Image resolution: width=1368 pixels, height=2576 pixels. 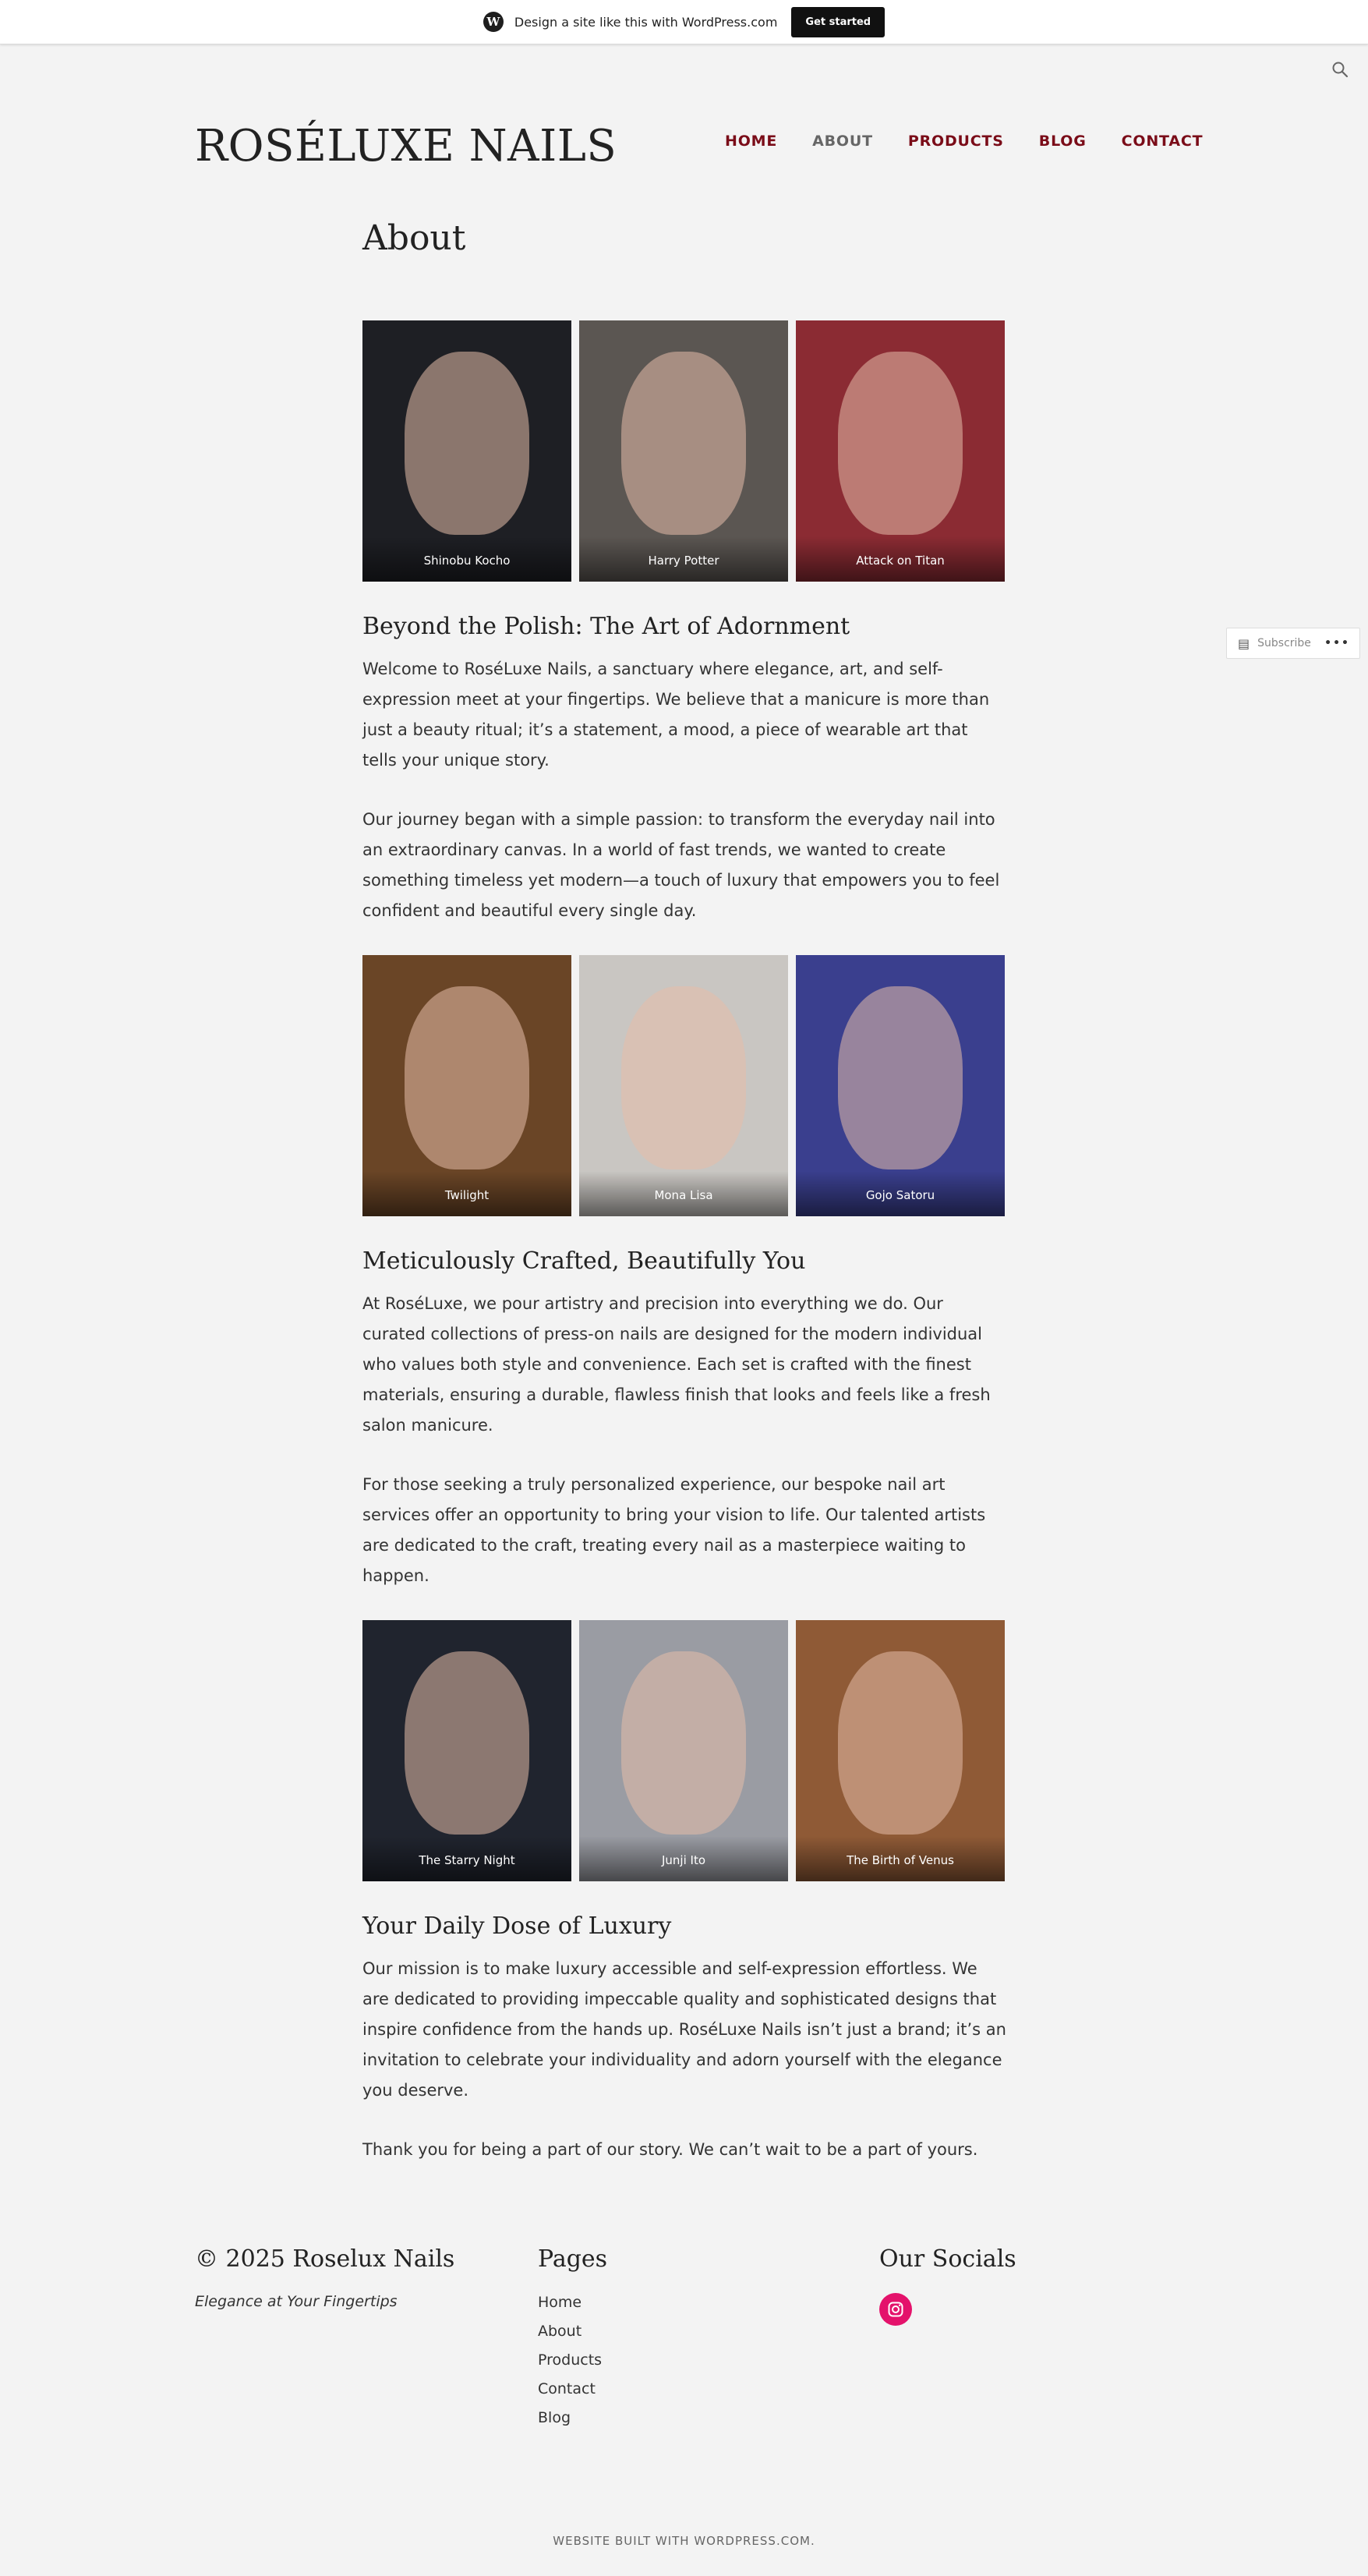 I want to click on footer-copyright: © 2025 Roselux Nails, so click(x=325, y=2259).